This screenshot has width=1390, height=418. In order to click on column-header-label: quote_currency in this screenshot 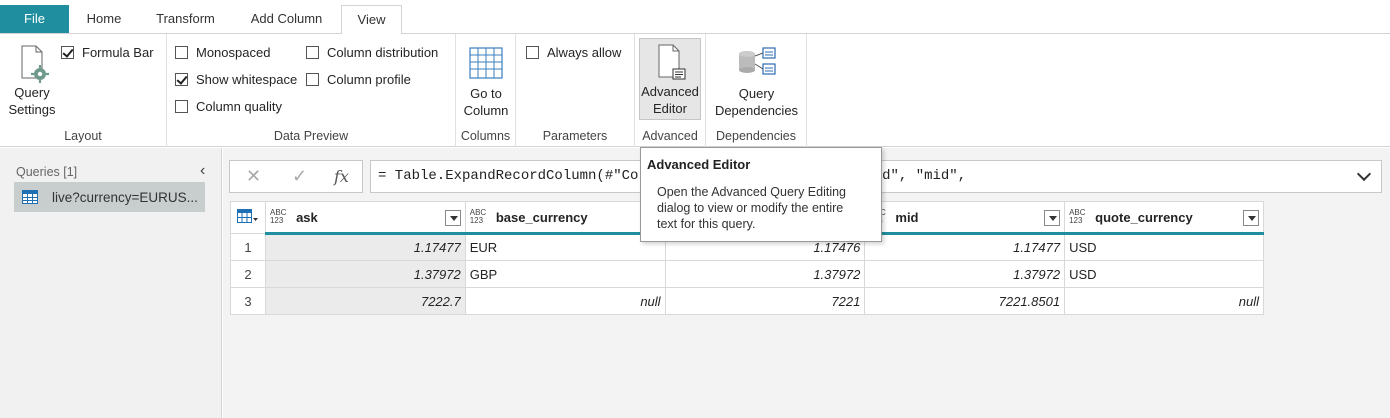, I will do `click(1144, 217)`.